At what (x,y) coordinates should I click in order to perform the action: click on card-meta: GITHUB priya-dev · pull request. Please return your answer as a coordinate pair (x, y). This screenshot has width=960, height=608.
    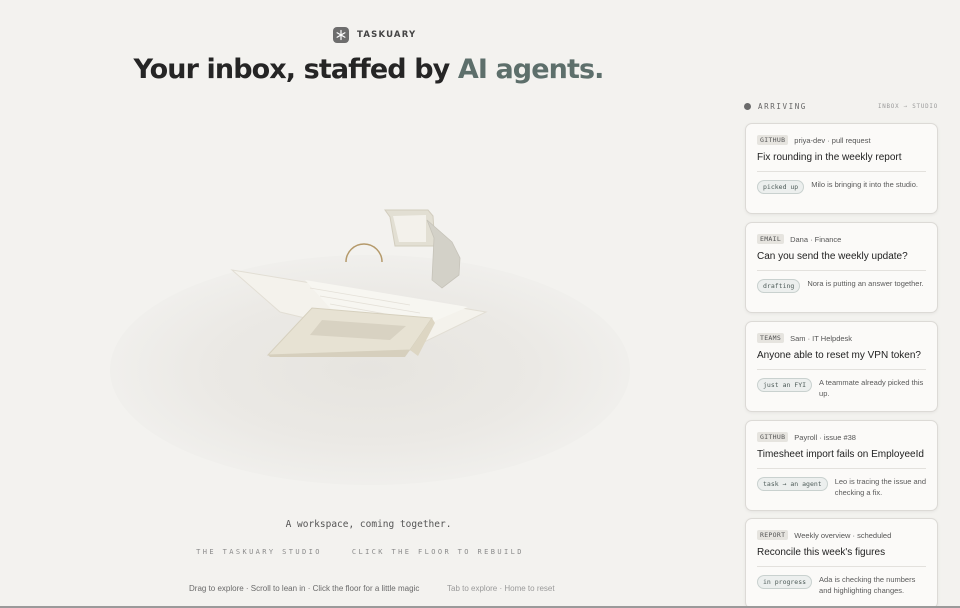
    Looking at the image, I should click on (841, 140).